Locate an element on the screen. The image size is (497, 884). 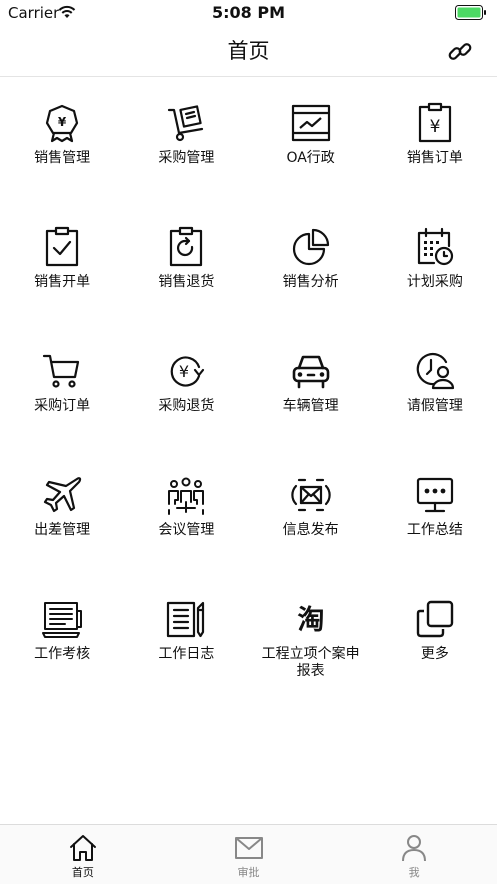
grid-item-label: 销售分析 is located at coordinates (310, 282).